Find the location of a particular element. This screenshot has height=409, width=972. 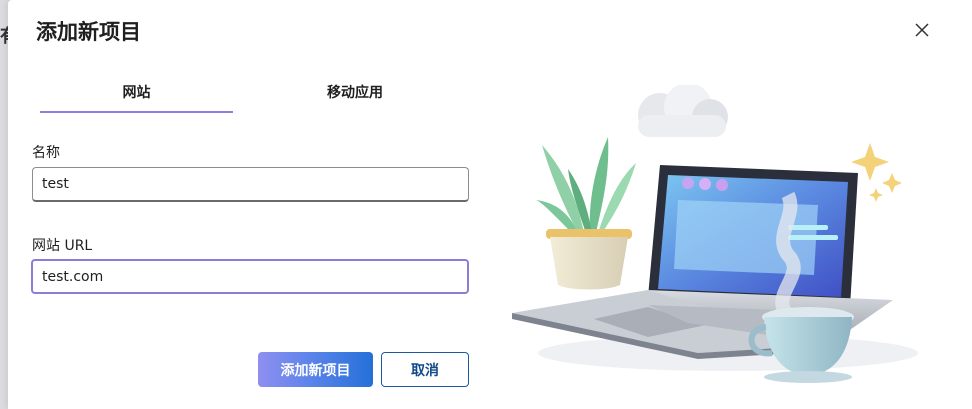

url-label: 网站 URL is located at coordinates (62, 246).